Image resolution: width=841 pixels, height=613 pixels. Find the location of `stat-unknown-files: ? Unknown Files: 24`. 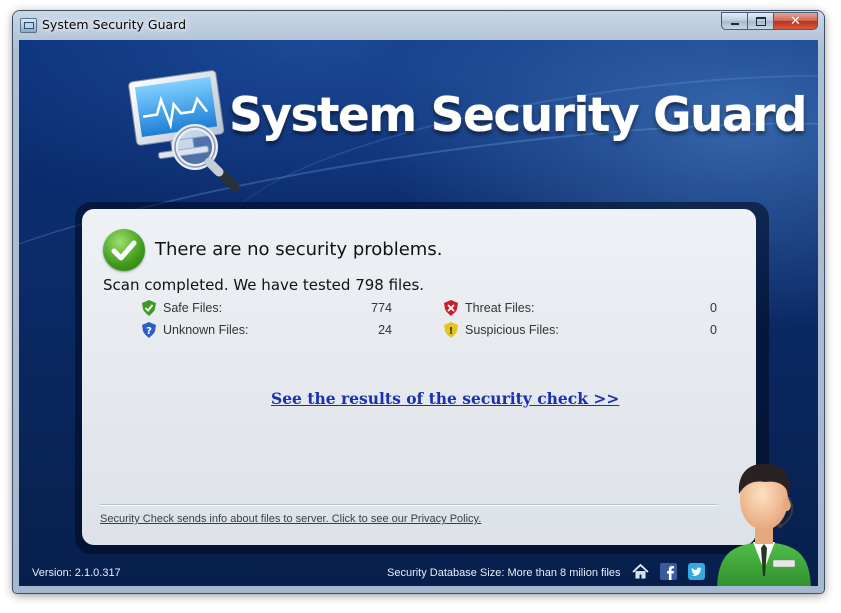

stat-unknown-files: ? Unknown Files: 24 is located at coordinates (267, 330).